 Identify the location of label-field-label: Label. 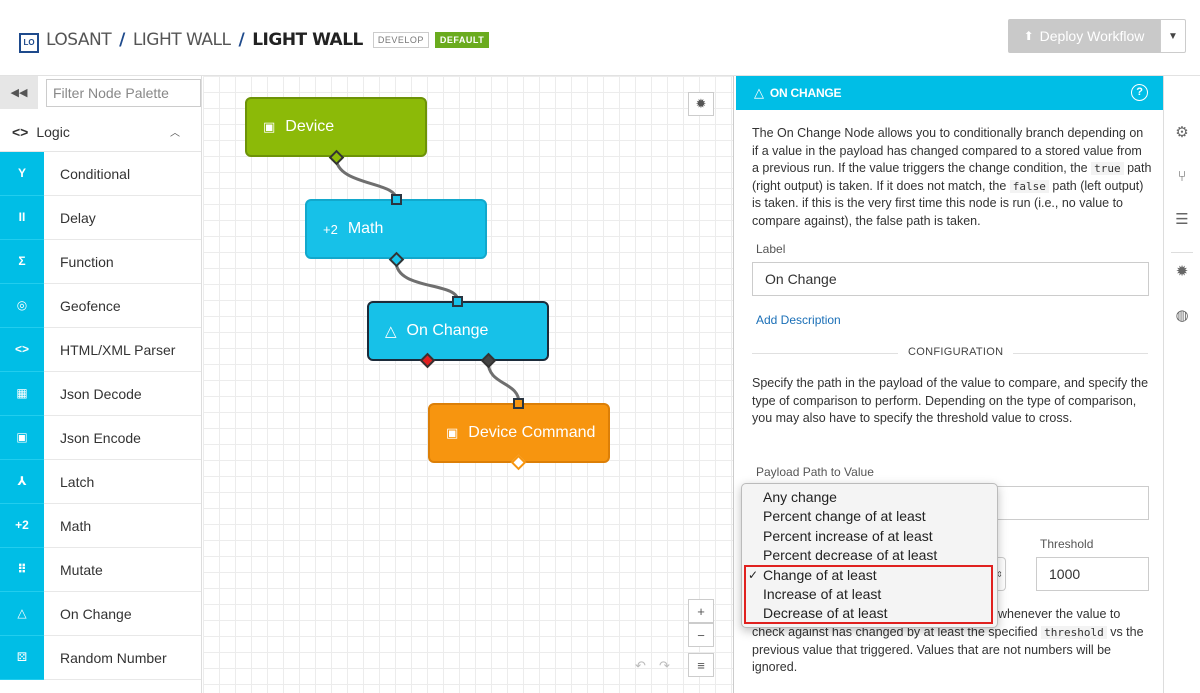
(771, 249).